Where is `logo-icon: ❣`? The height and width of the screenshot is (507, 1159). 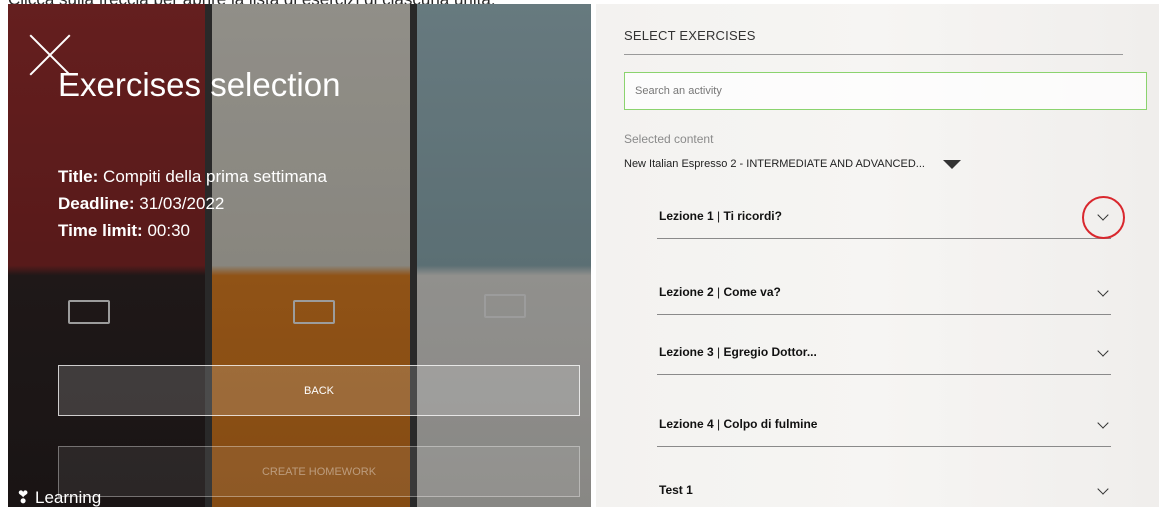 logo-icon: ❣ is located at coordinates (23, 497).